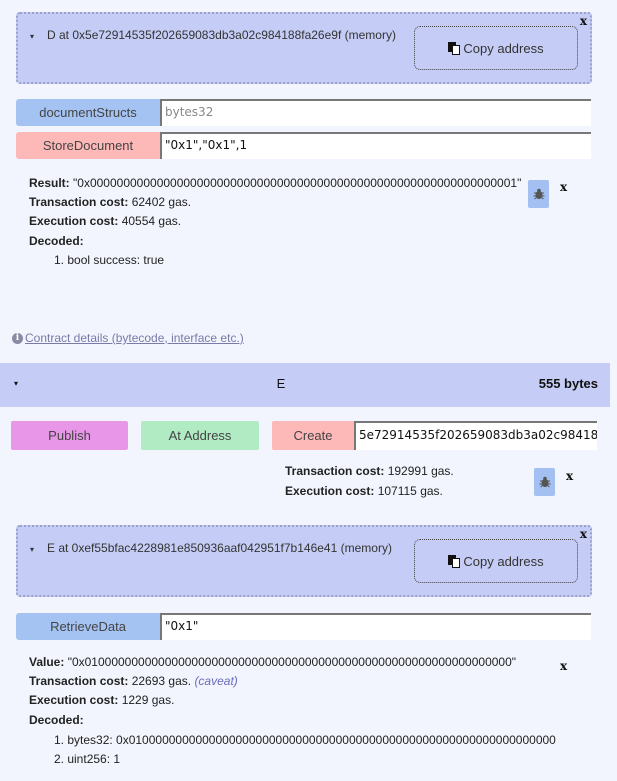 Image resolution: width=617 pixels, height=781 pixels. What do you see at coordinates (305, 385) in the screenshot?
I see `contract-e-header: ▾ E 555 bytes` at bounding box center [305, 385].